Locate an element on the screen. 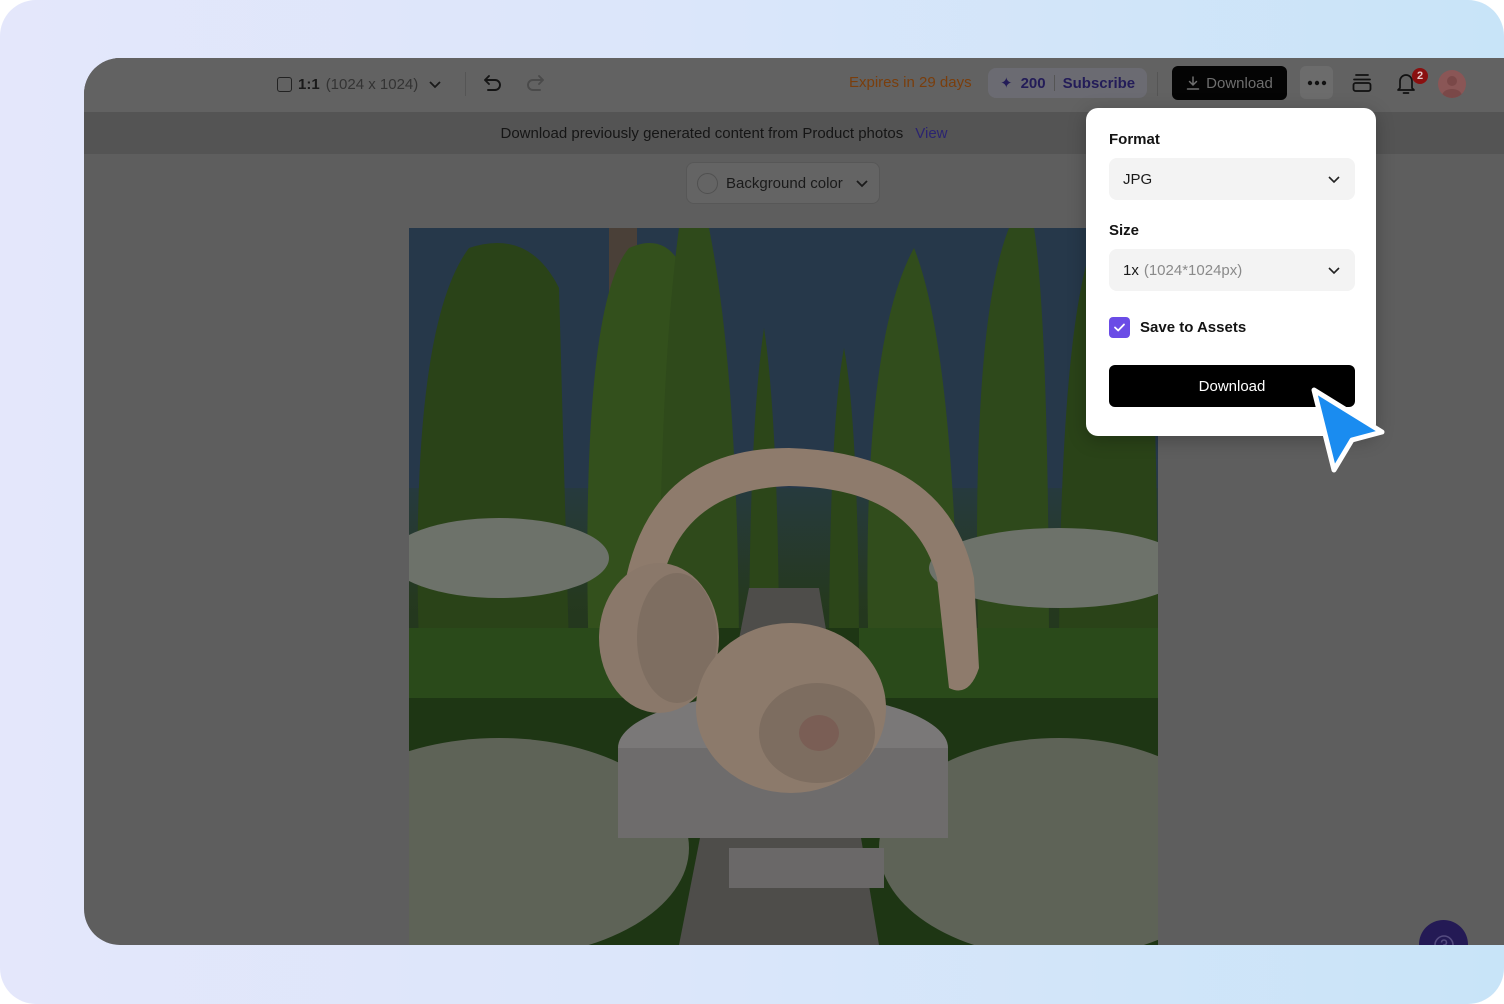 The width and height of the screenshot is (1504, 1004). banner-view-link: View is located at coordinates (931, 133).